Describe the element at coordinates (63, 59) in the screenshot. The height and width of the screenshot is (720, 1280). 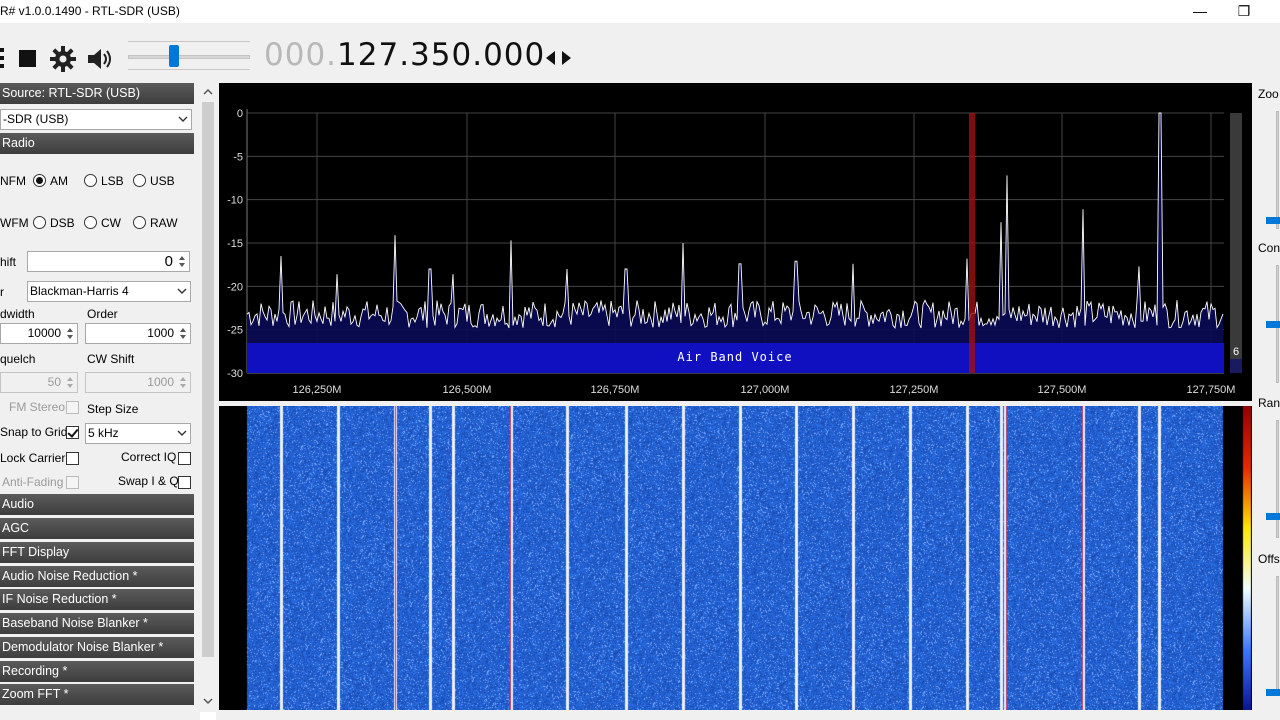
I see `gear-icon` at that location.